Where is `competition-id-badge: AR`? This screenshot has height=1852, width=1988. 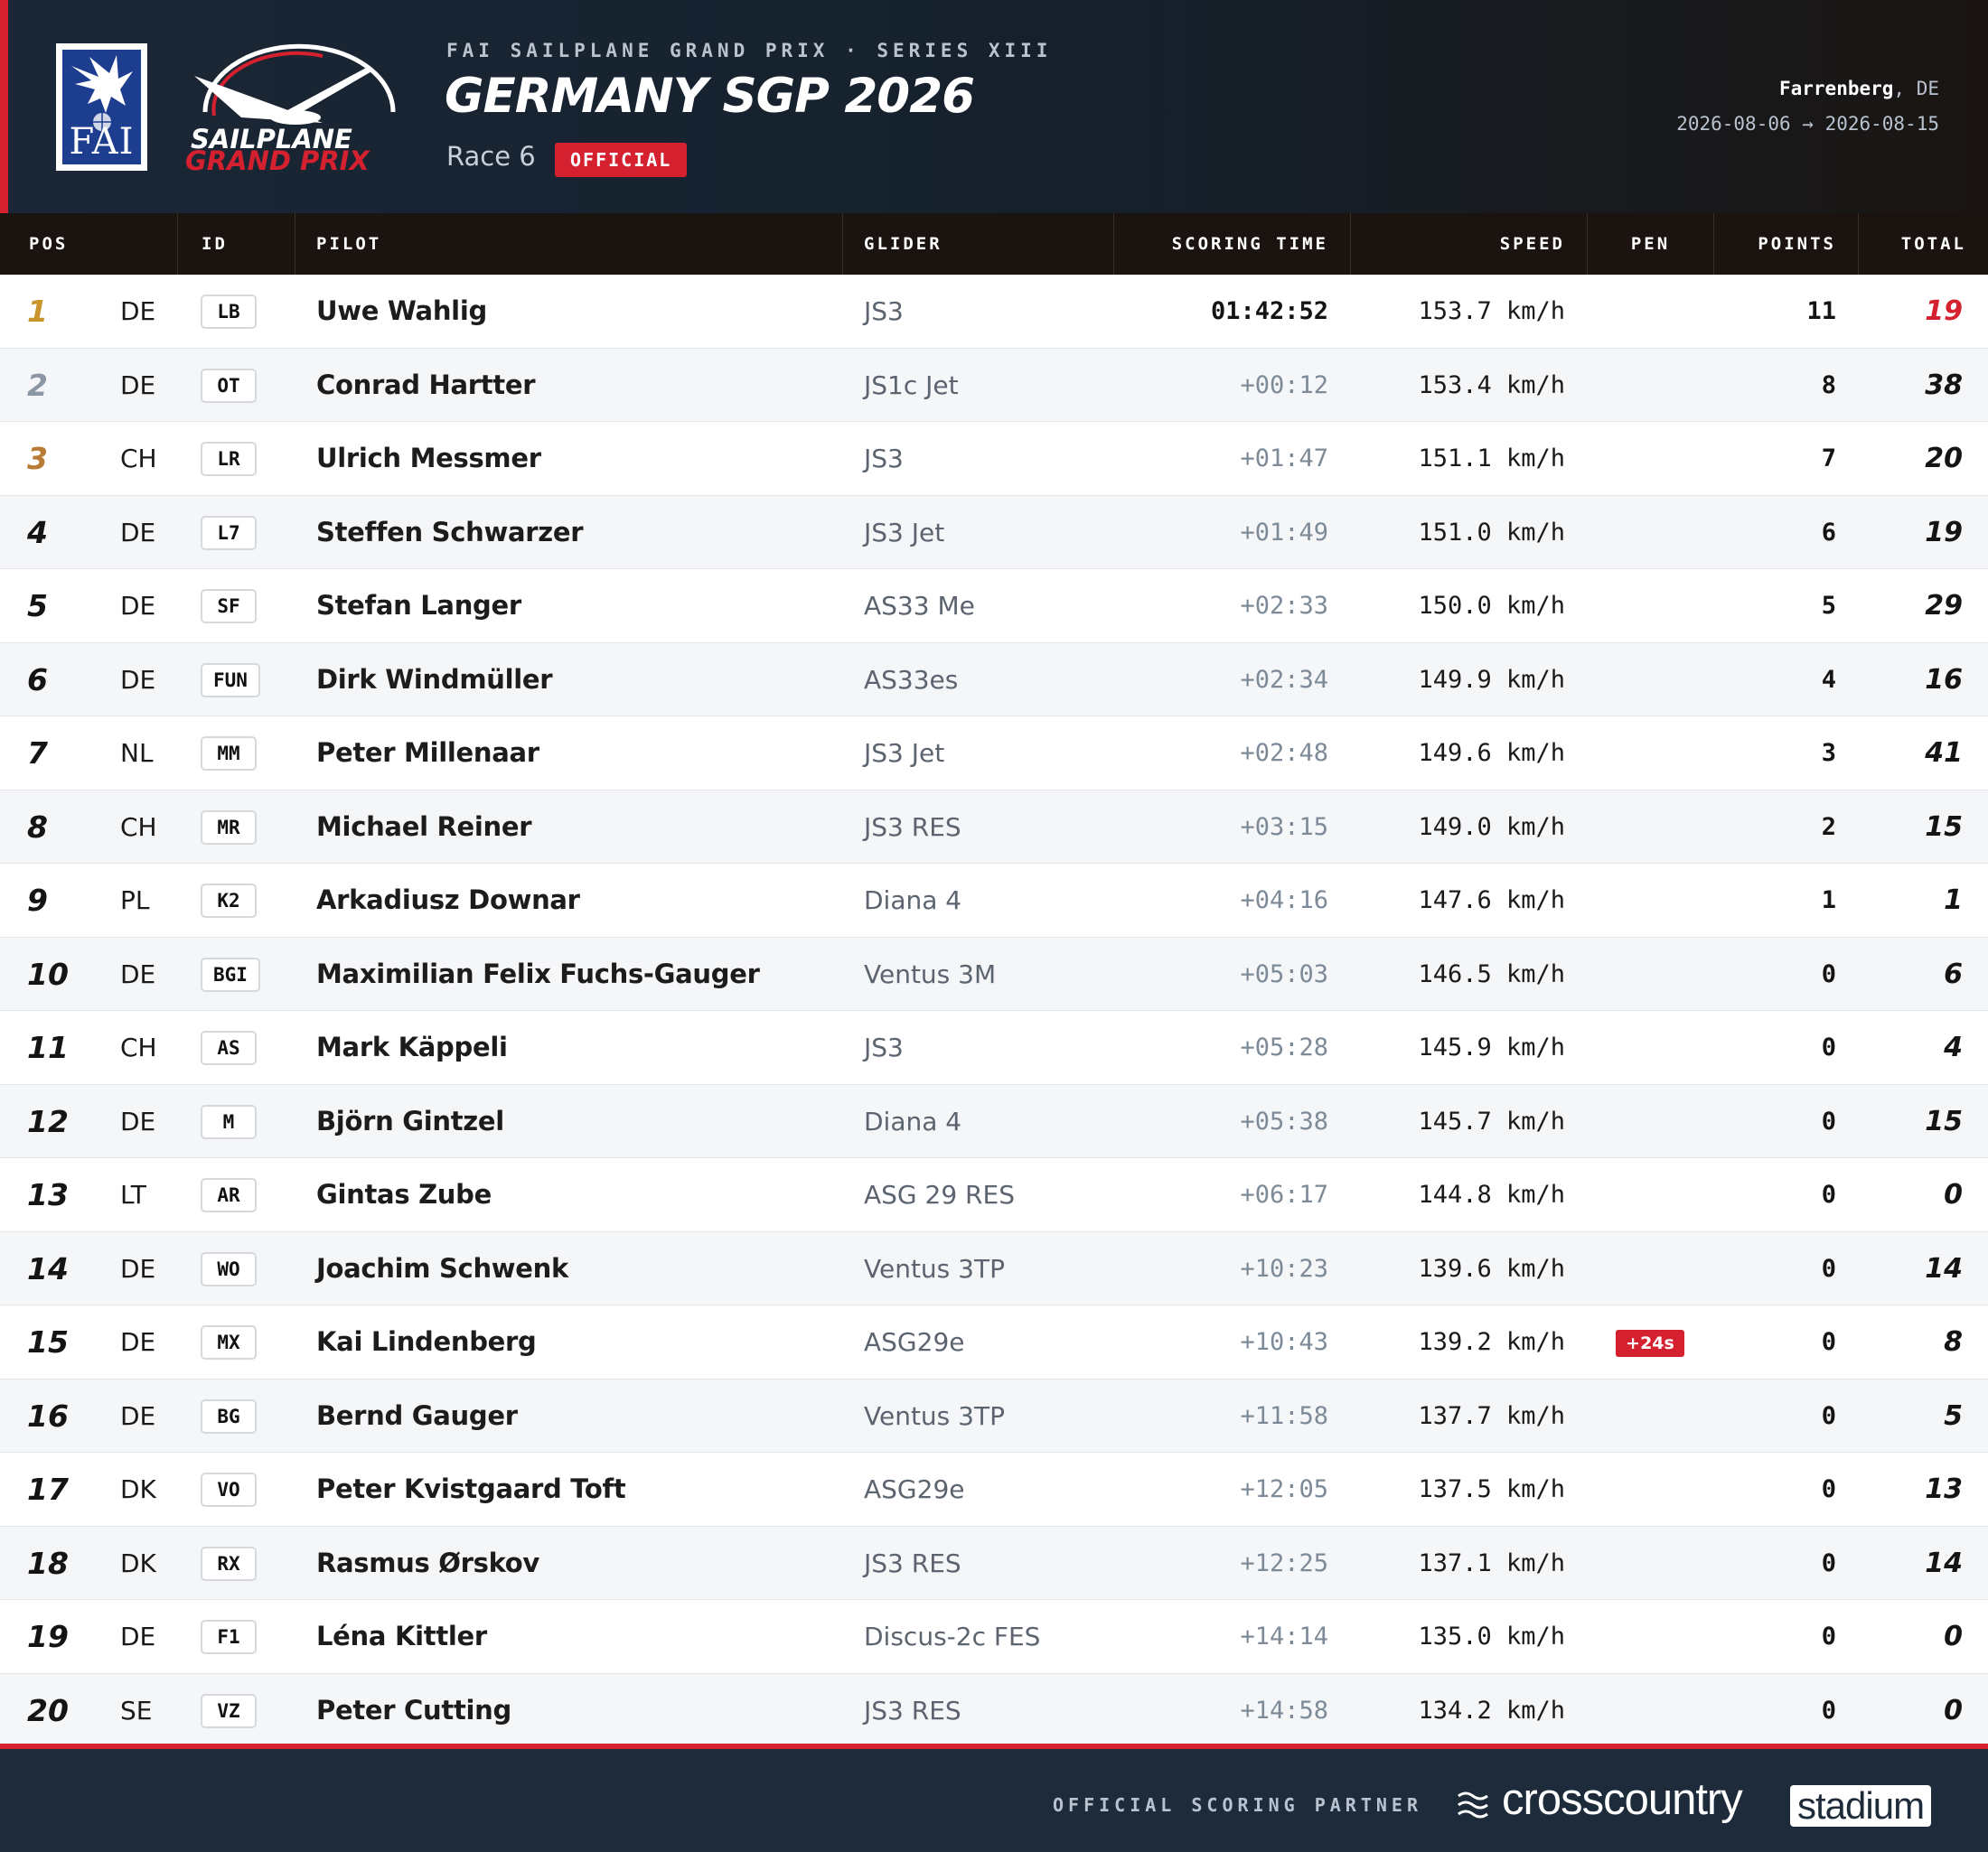 competition-id-badge: AR is located at coordinates (229, 1195).